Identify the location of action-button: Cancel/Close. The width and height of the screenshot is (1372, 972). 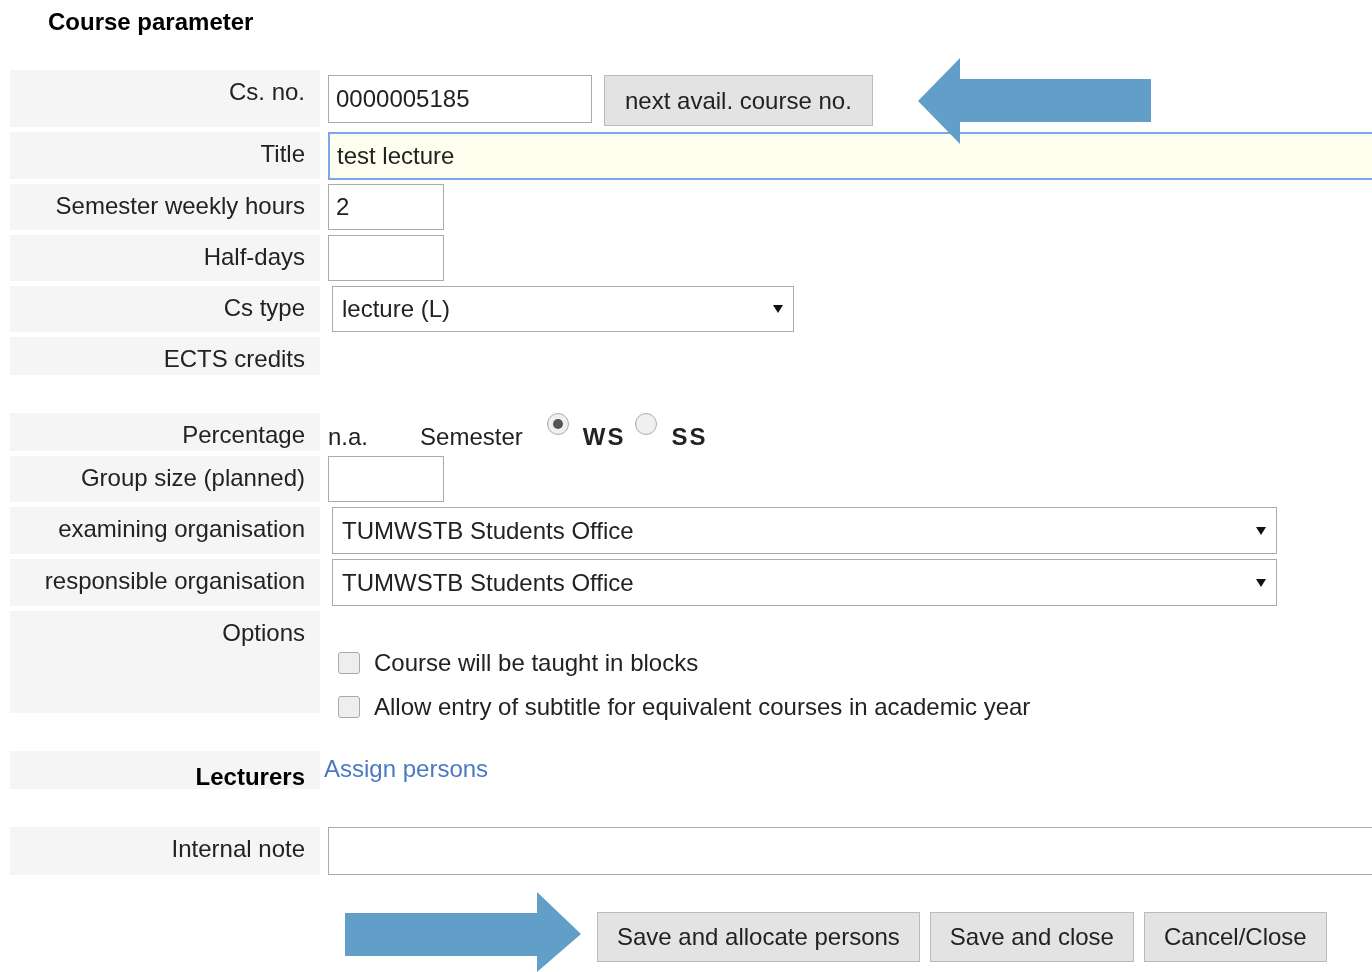
(1235, 937).